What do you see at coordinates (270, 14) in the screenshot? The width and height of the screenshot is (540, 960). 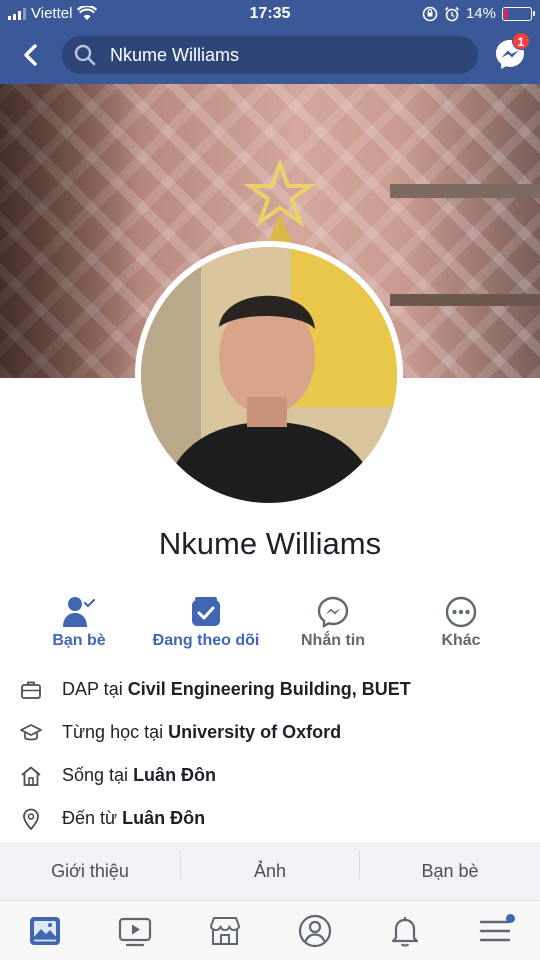 I see `status-bar: Viettel 17:35 14%` at bounding box center [270, 14].